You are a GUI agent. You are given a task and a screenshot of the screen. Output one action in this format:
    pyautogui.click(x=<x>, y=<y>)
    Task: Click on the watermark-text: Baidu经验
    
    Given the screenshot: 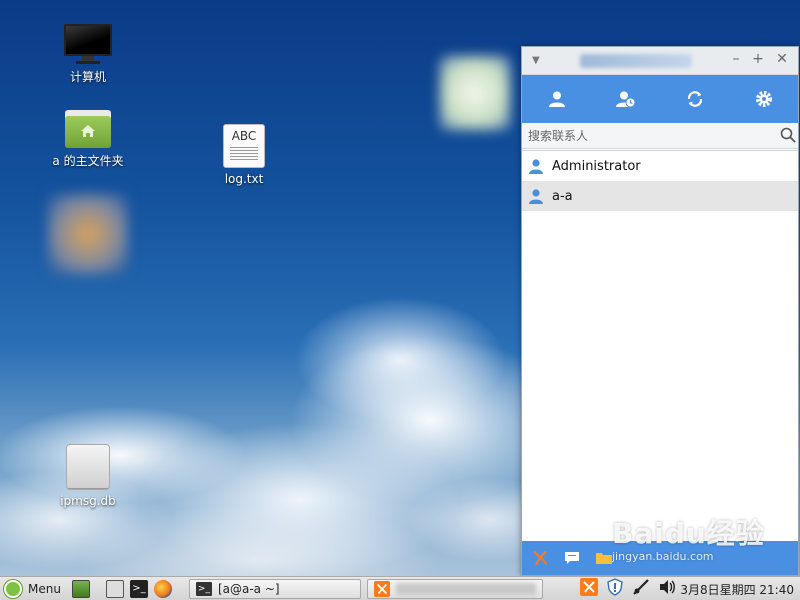 What is the action you would take?
    pyautogui.click(x=688, y=533)
    